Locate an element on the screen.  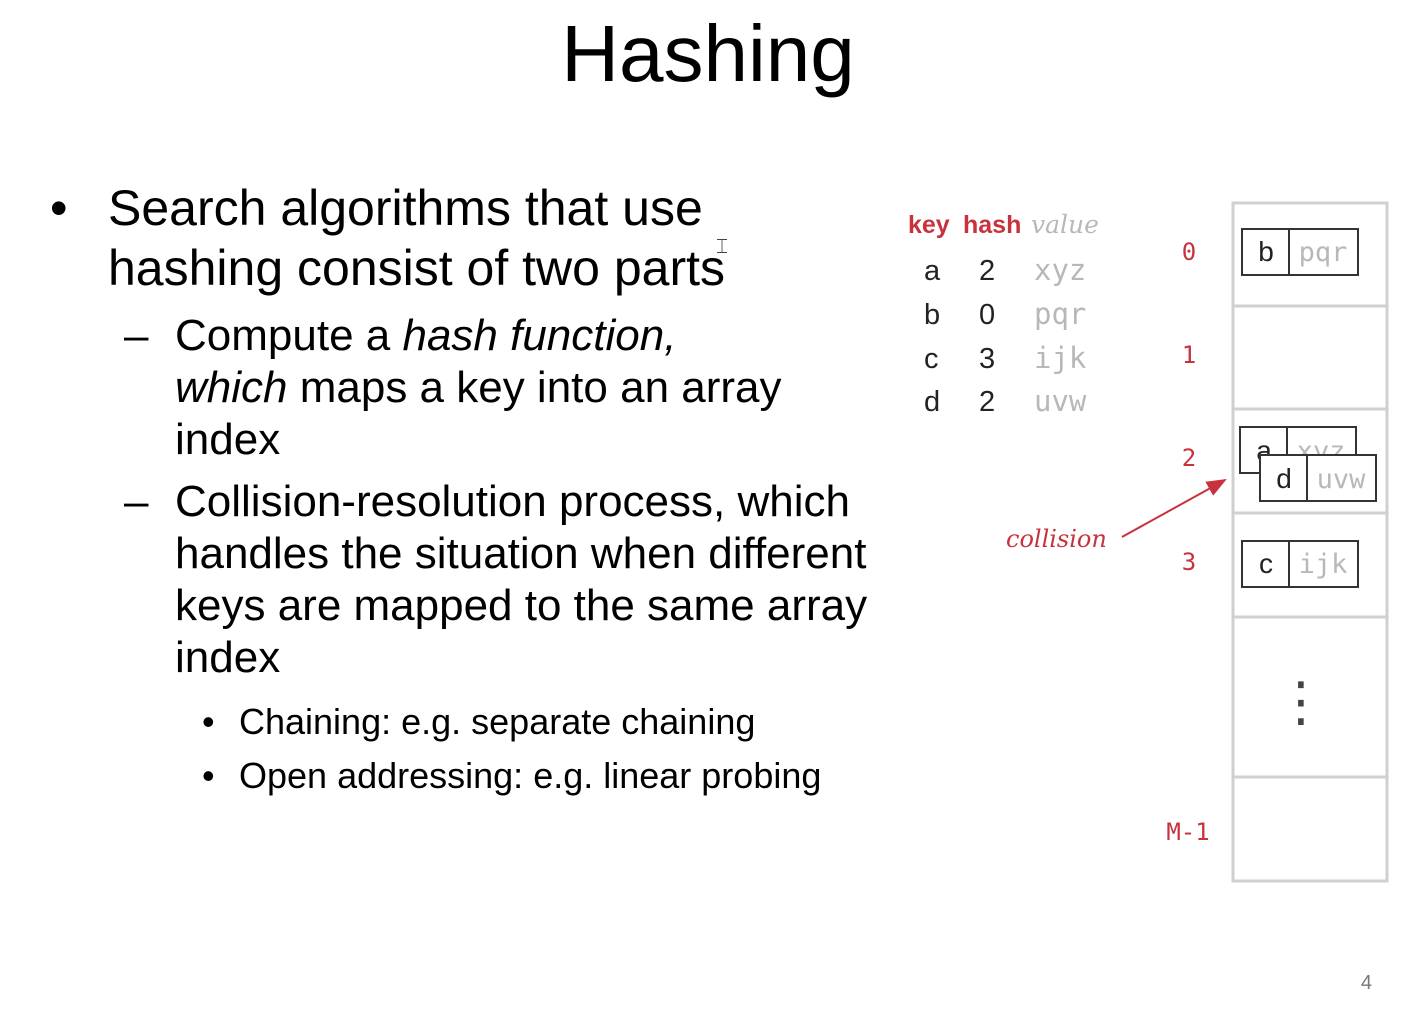
header-hash: hash is located at coordinates (992, 225).